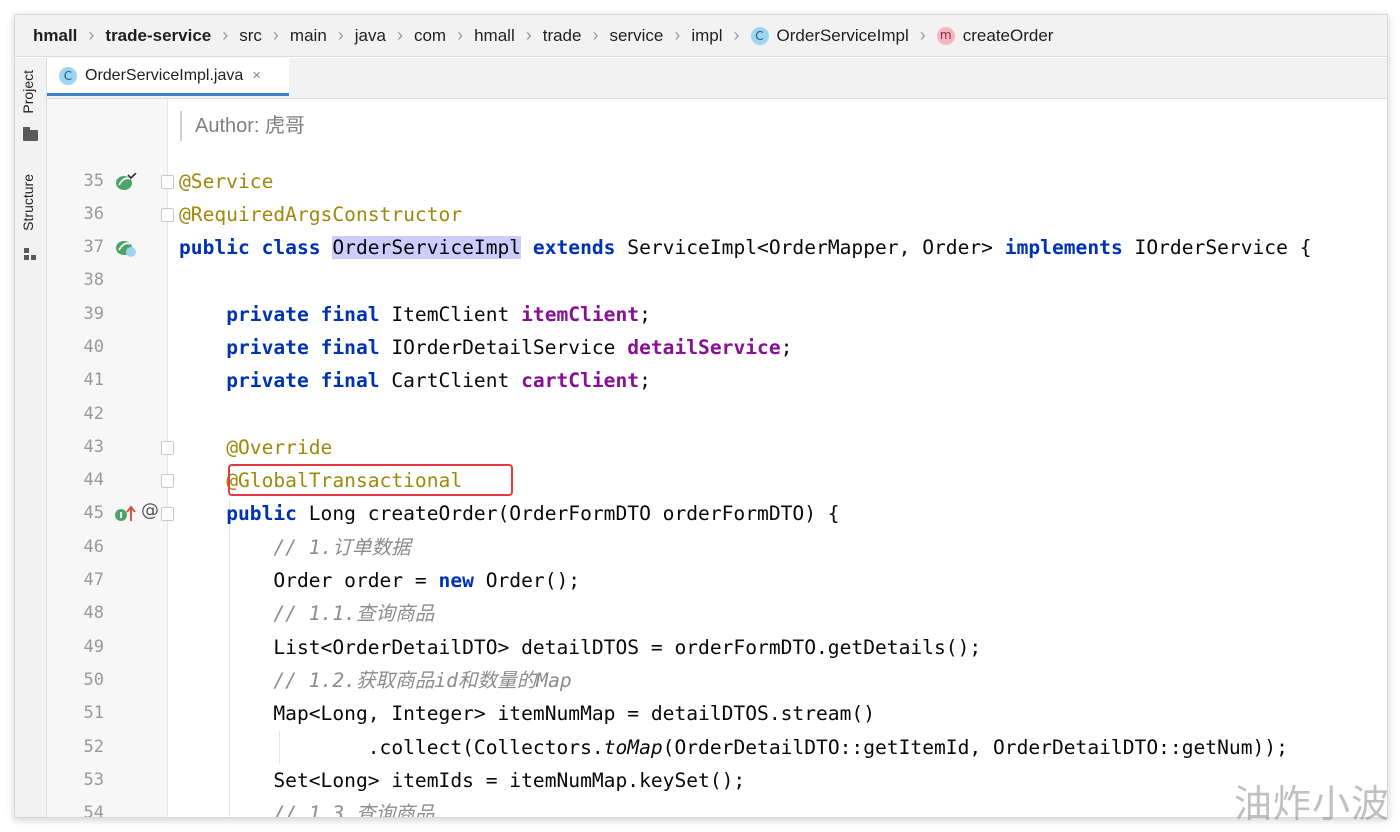 Image resolution: width=1400 pixels, height=832 pixels. Describe the element at coordinates (93, 380) in the screenshot. I see `line-number: 41` at that location.